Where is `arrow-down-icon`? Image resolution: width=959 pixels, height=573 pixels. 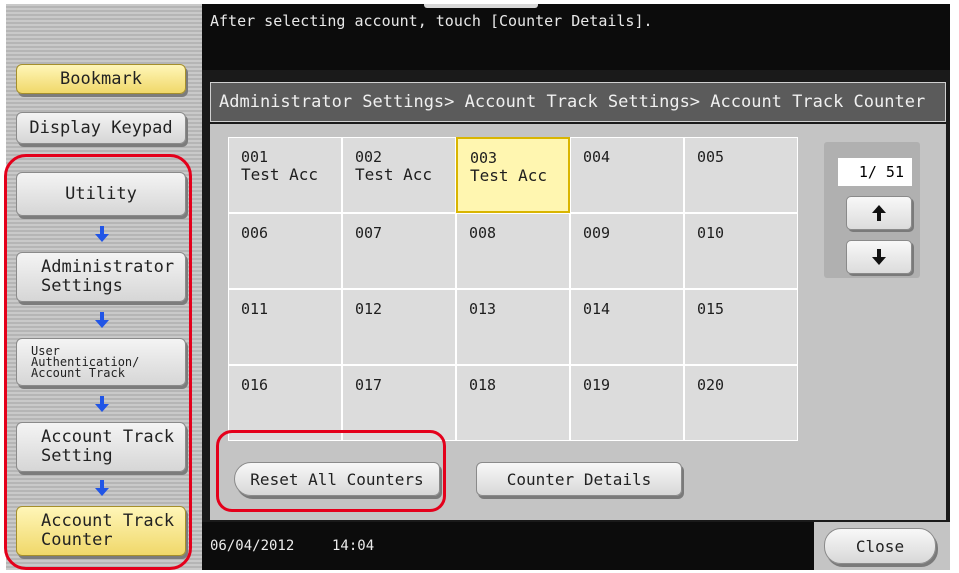 arrow-down-icon is located at coordinates (879, 257).